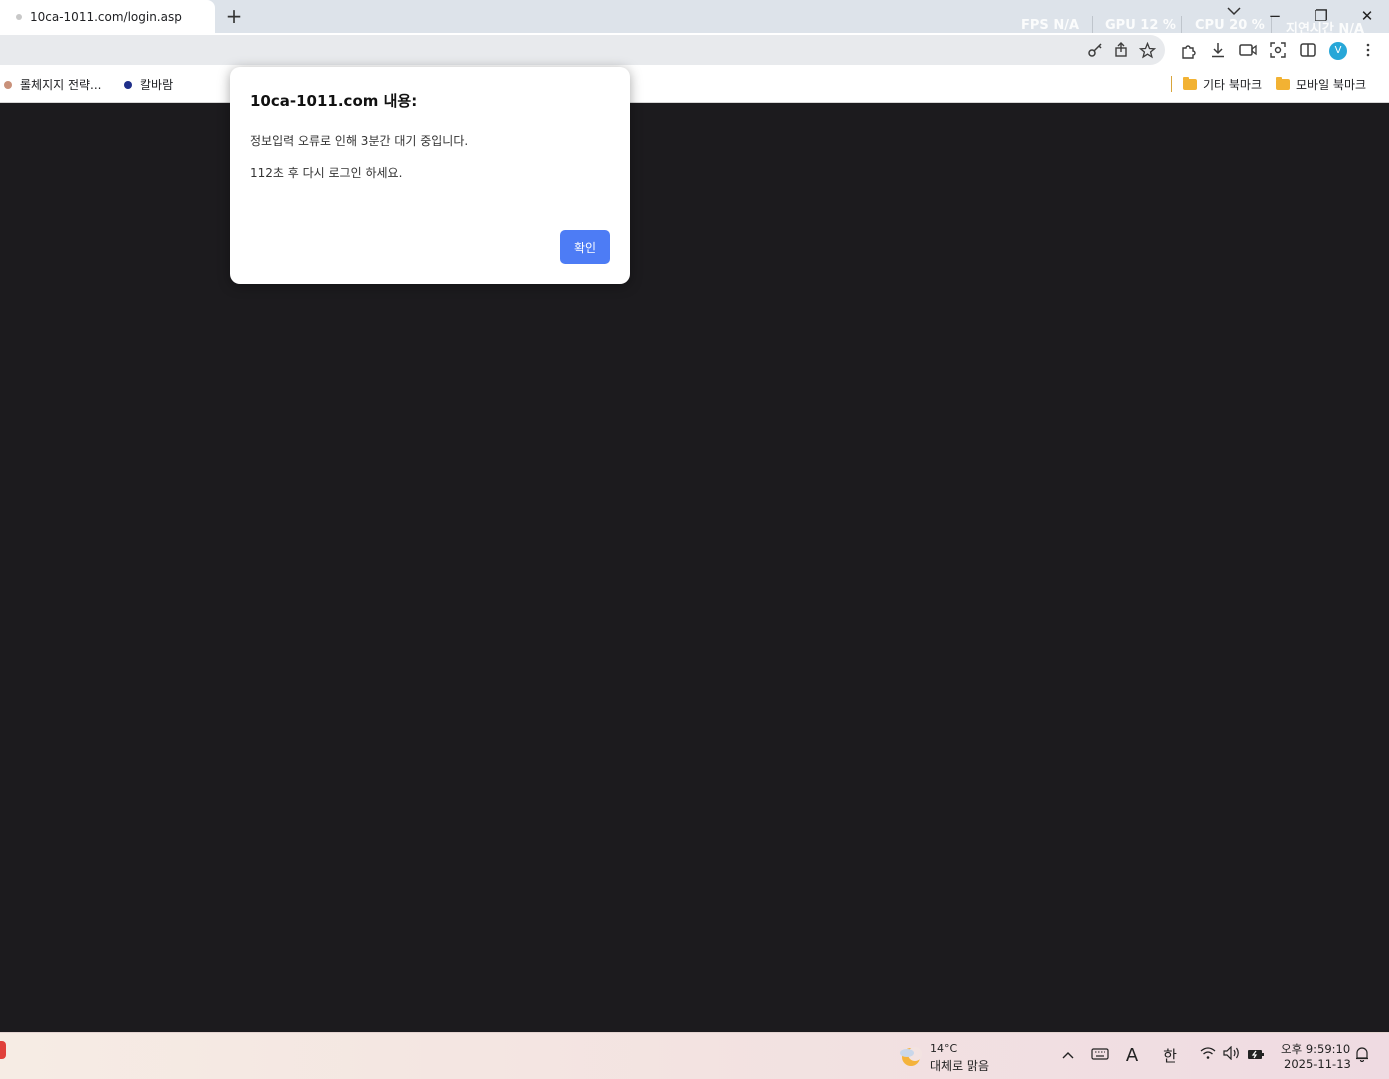 This screenshot has width=1389, height=1079. What do you see at coordinates (1100, 1056) in the screenshot?
I see `keyboard-icon` at bounding box center [1100, 1056].